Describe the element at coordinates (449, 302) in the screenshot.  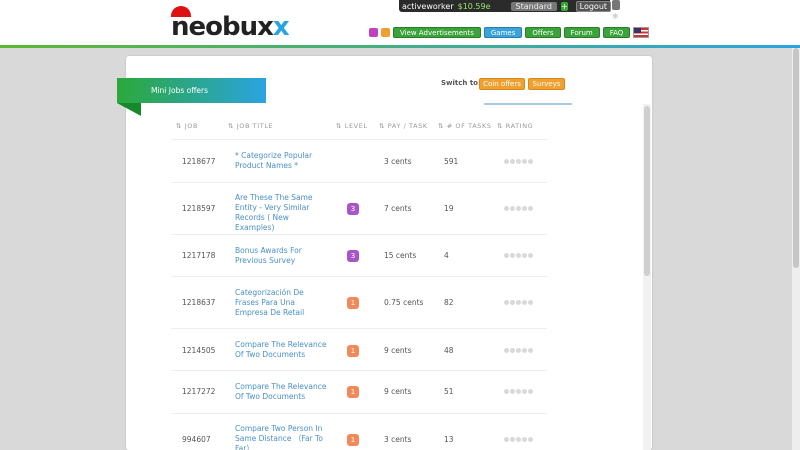
I see `task-count: 82` at that location.